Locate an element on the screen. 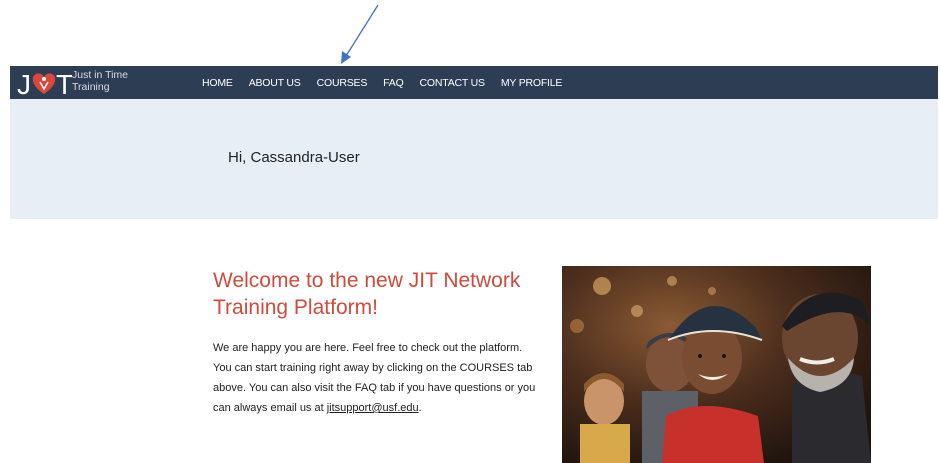 The image size is (940, 463). hero-photo is located at coordinates (716, 364).